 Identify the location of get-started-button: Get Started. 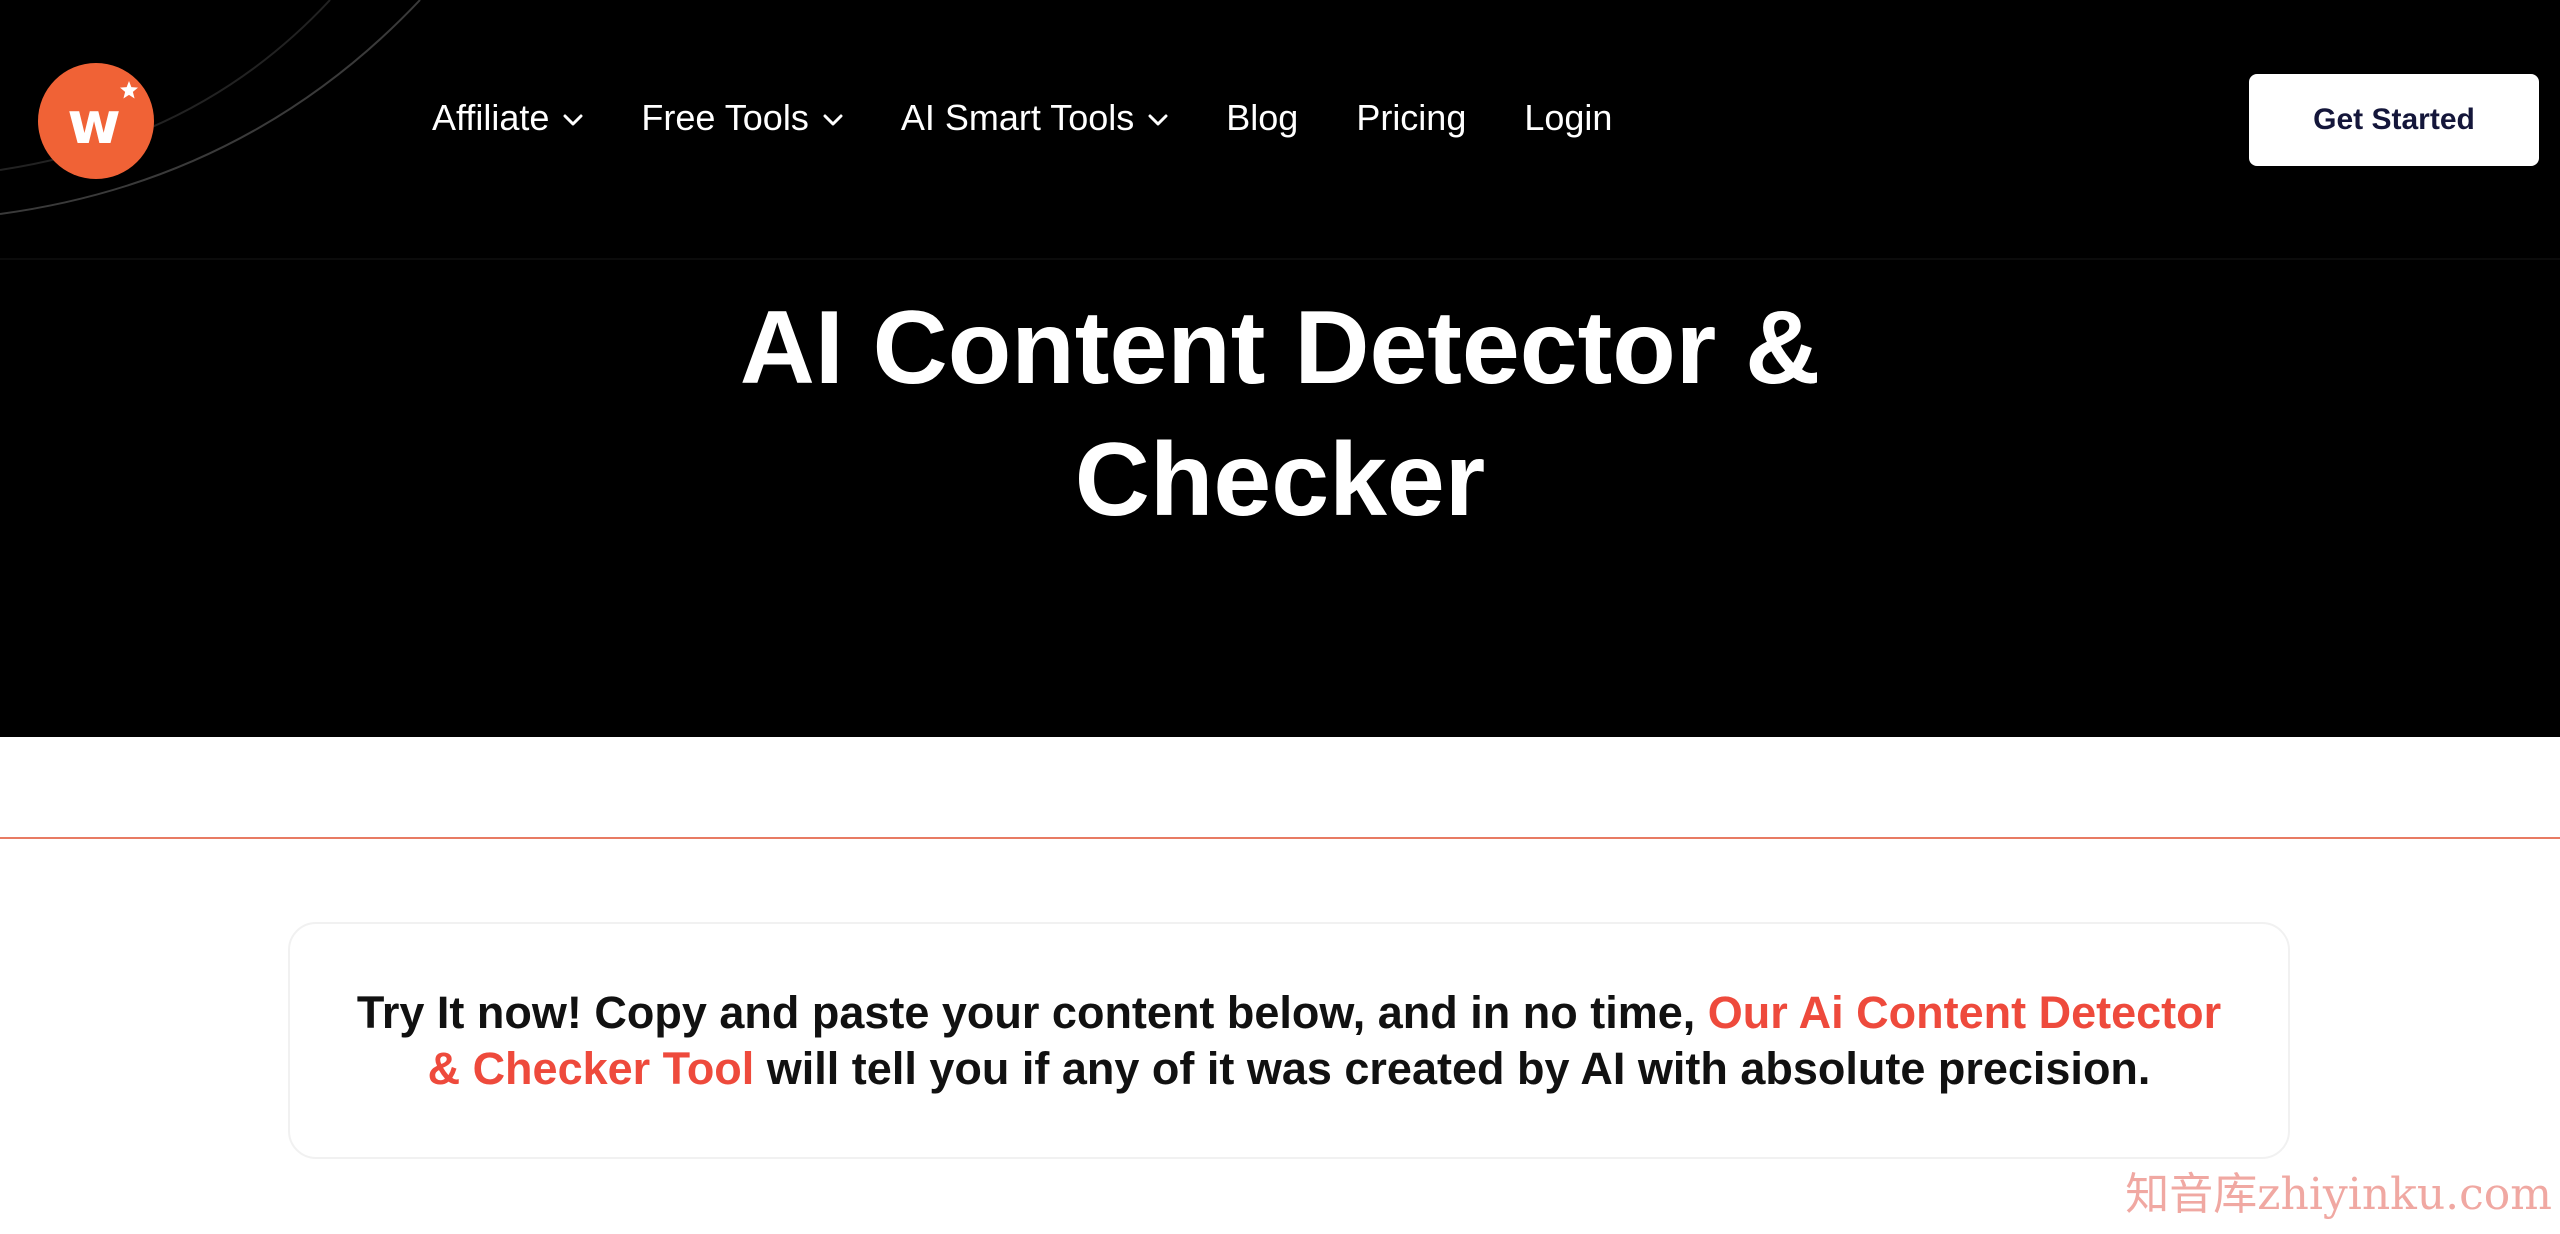
(2394, 120).